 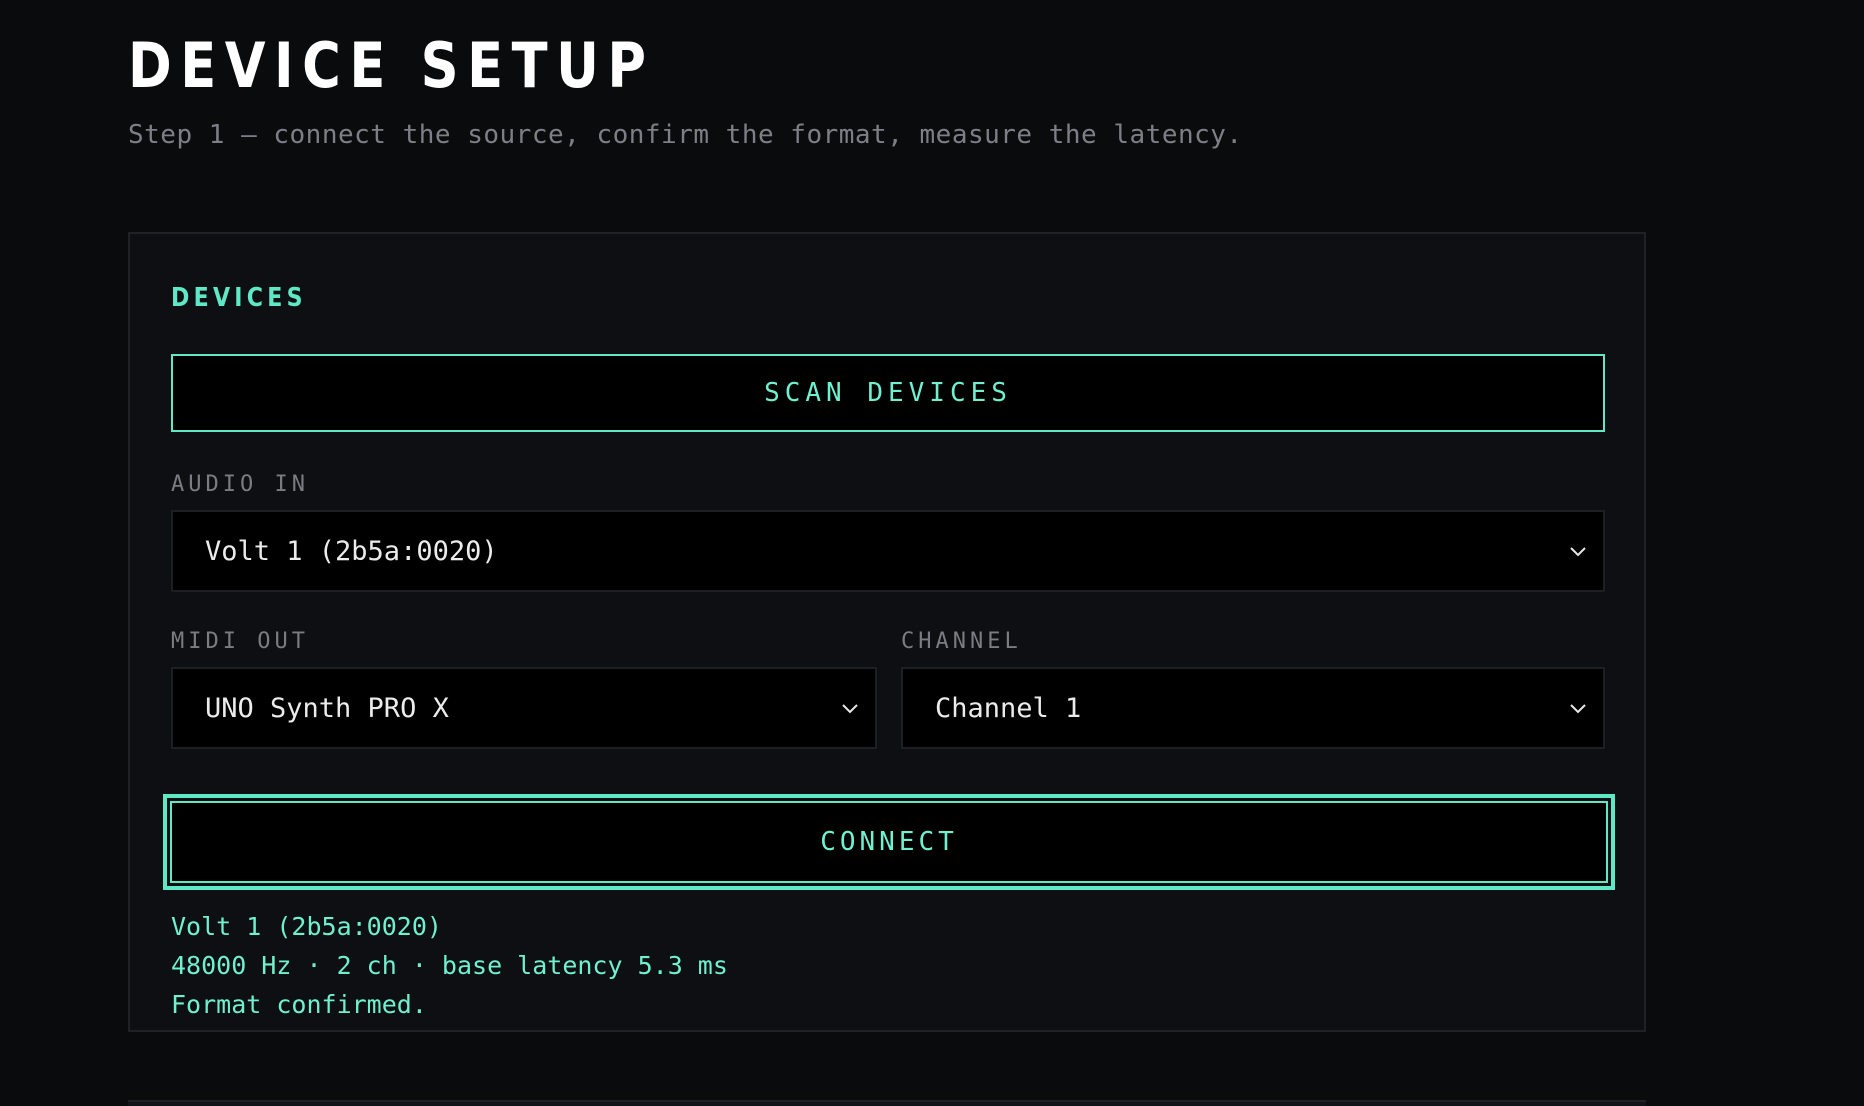 What do you see at coordinates (961, 641) in the screenshot?
I see `channel-label: CHANNEL` at bounding box center [961, 641].